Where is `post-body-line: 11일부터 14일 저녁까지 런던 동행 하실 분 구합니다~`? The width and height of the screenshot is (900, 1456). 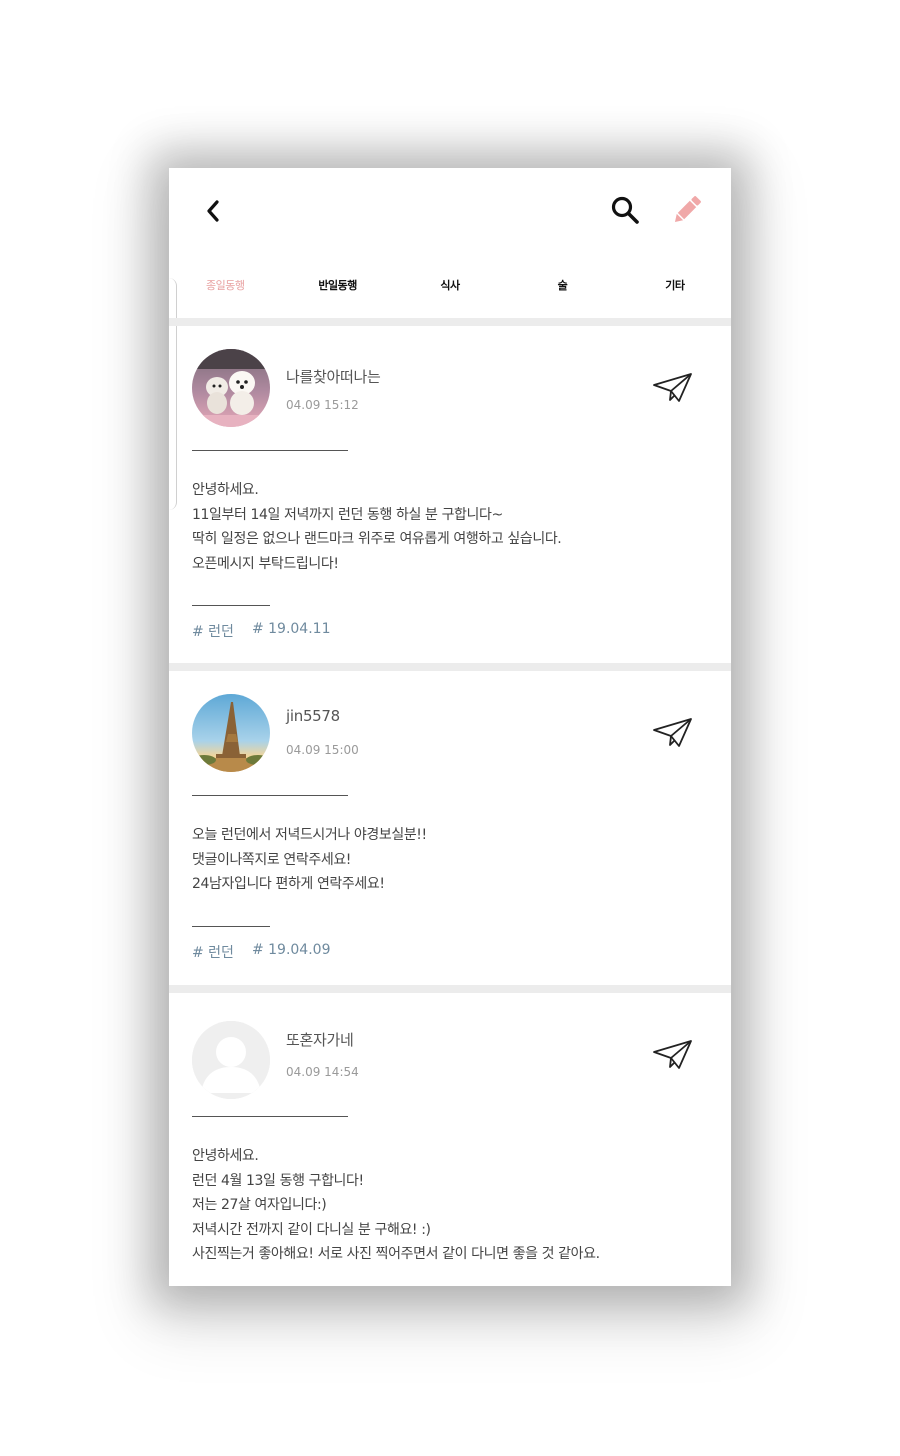 post-body-line: 11일부터 14일 저녁까지 런던 동행 하실 분 구합니다~ is located at coordinates (347, 514).